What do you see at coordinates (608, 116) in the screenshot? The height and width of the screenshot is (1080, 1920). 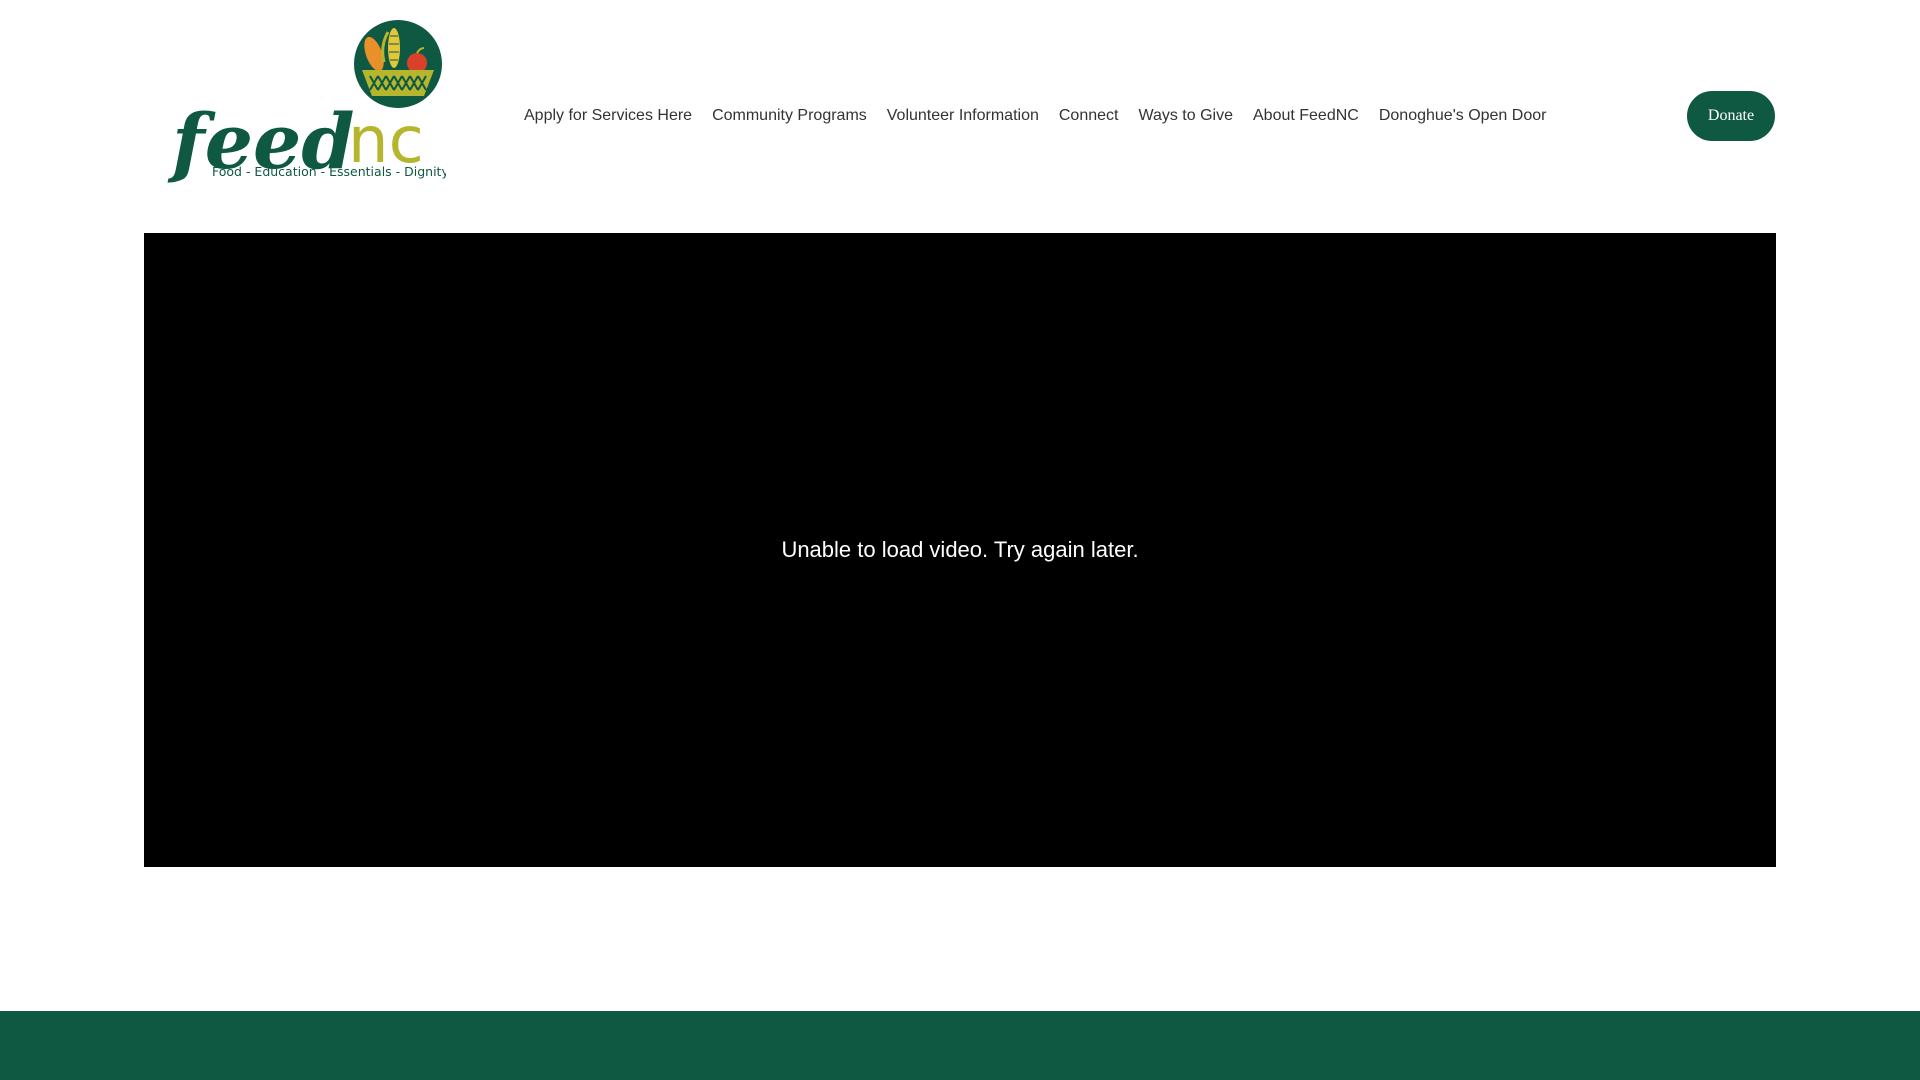 I see `nav-item-apply-for-services: Apply for Services Here` at bounding box center [608, 116].